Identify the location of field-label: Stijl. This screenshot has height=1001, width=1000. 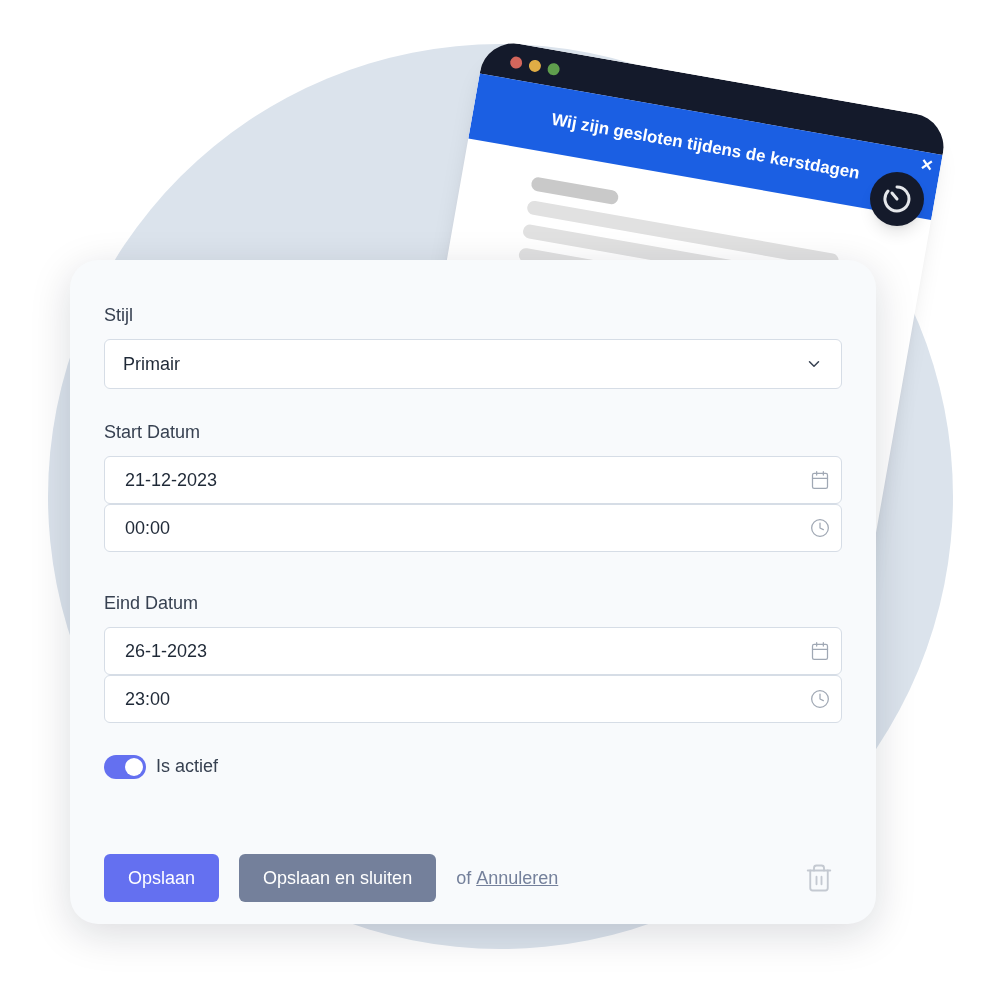
(119, 315).